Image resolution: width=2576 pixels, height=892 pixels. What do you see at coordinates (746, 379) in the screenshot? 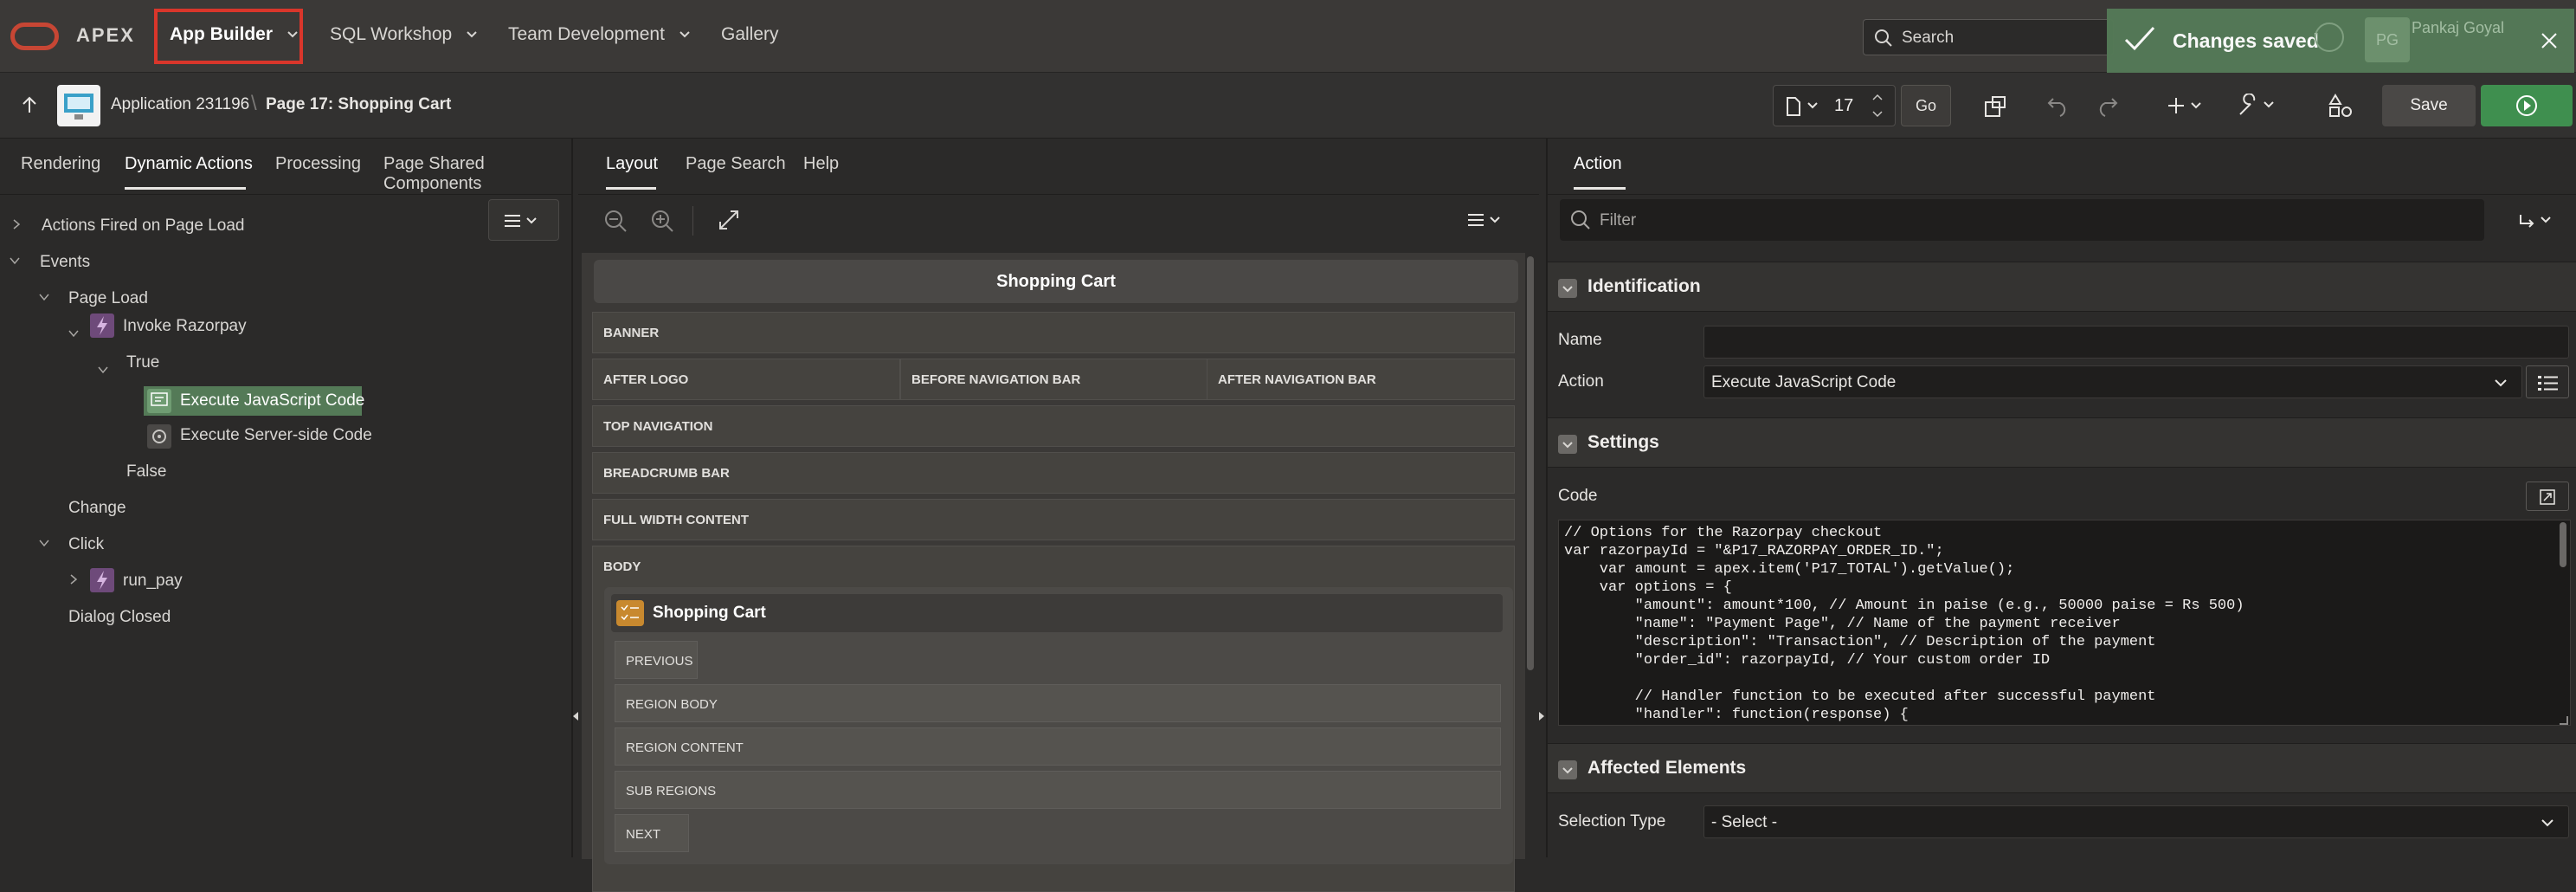
I see `slot-after-logo: AFTER LOGO` at bounding box center [746, 379].